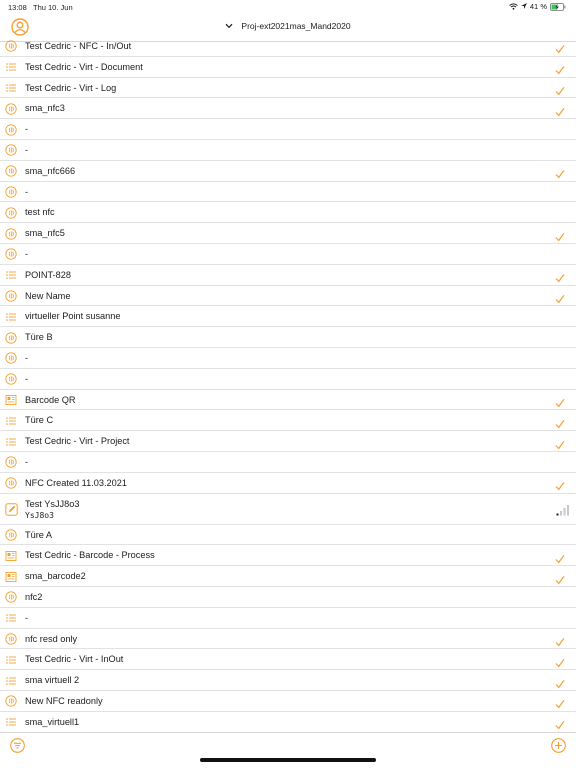 The height and width of the screenshot is (768, 576). What do you see at coordinates (17, 745) in the screenshot?
I see `filter-icon` at bounding box center [17, 745].